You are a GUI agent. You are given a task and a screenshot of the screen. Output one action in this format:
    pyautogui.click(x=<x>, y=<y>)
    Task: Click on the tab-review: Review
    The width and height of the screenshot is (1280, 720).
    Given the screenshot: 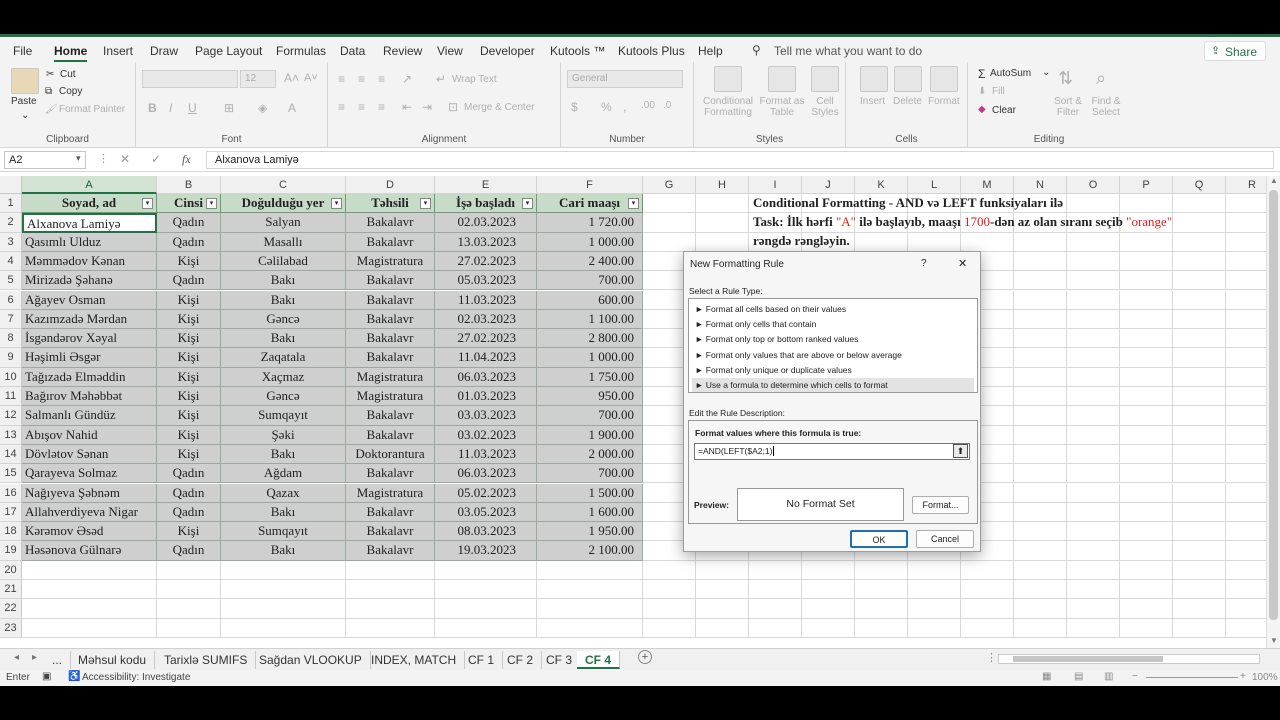 What is the action you would take?
    pyautogui.click(x=402, y=51)
    